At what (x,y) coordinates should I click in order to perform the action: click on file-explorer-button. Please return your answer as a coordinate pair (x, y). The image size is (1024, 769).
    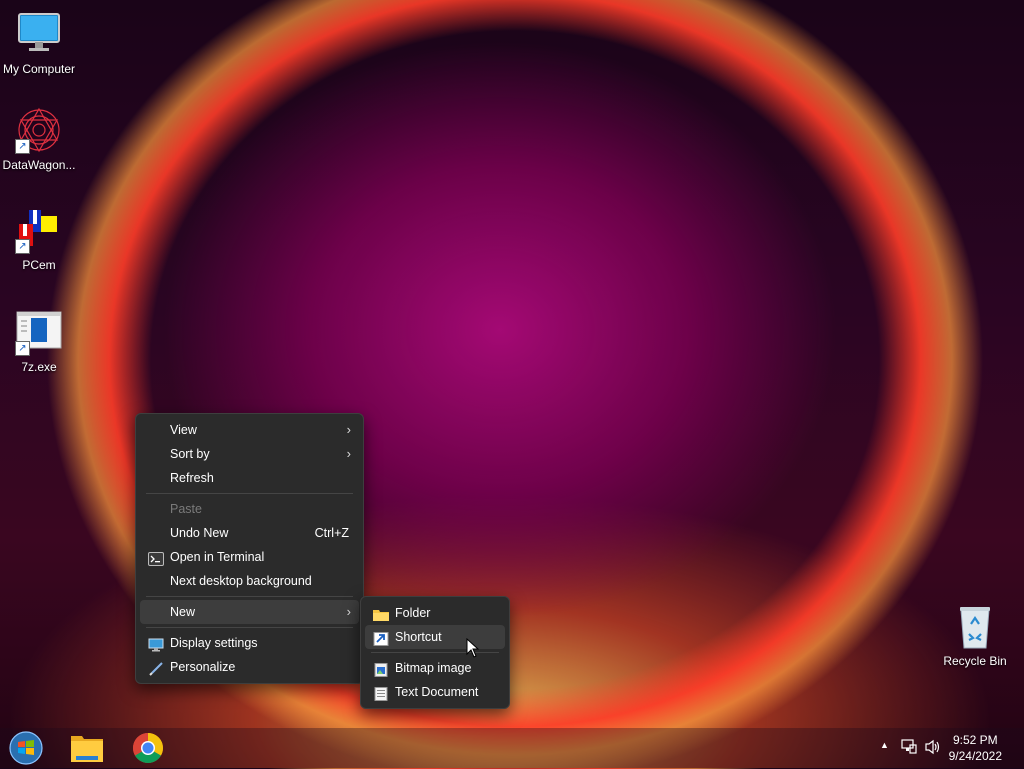
    Looking at the image, I should click on (87, 748).